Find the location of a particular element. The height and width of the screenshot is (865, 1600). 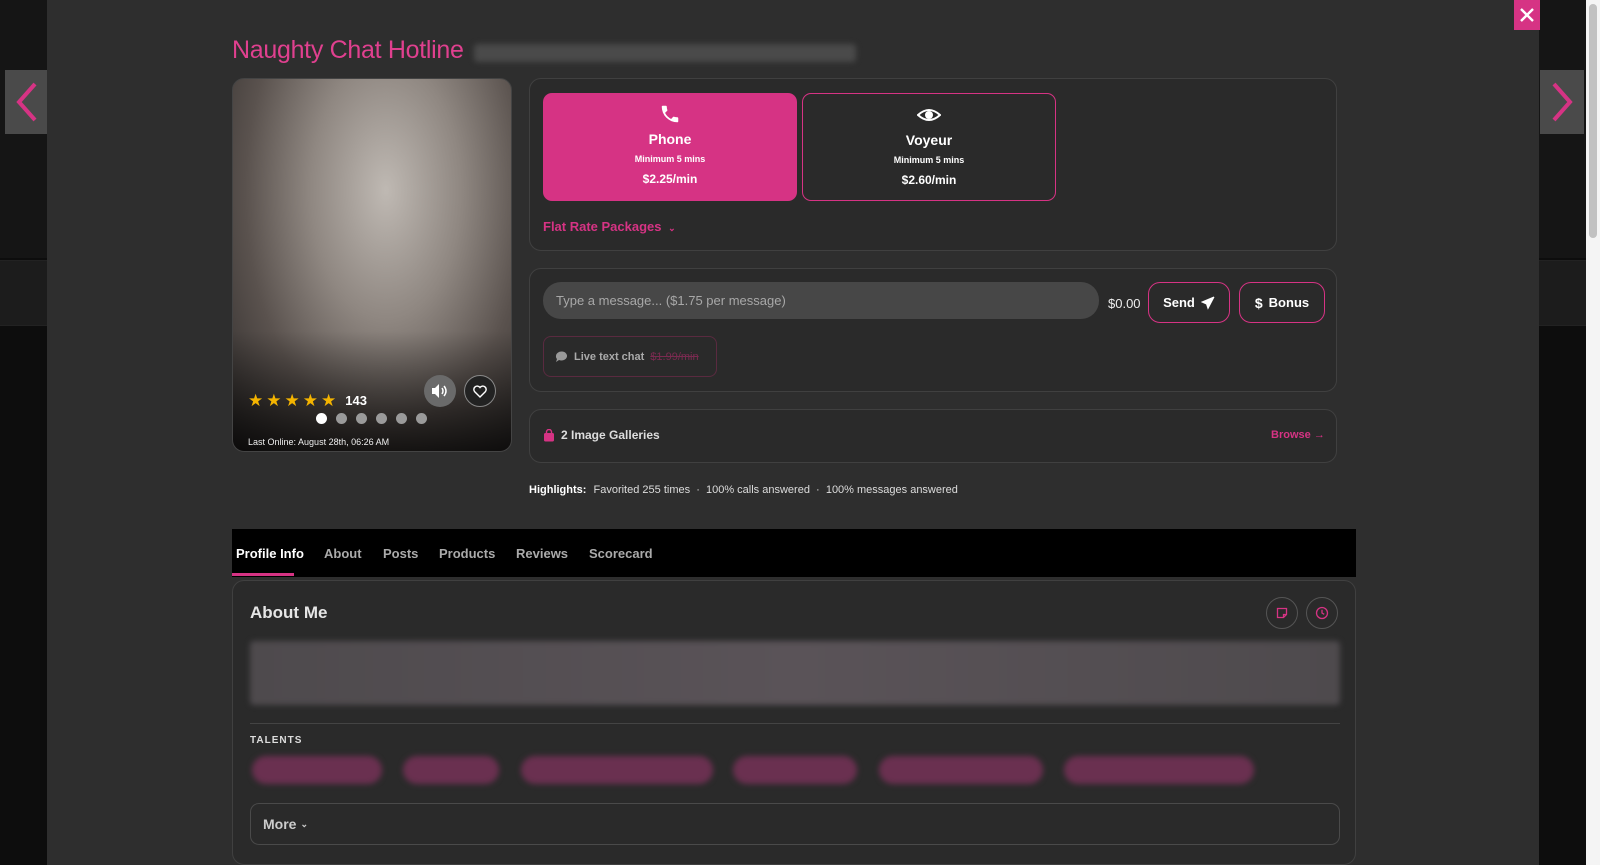

favorite-button is located at coordinates (480, 391).